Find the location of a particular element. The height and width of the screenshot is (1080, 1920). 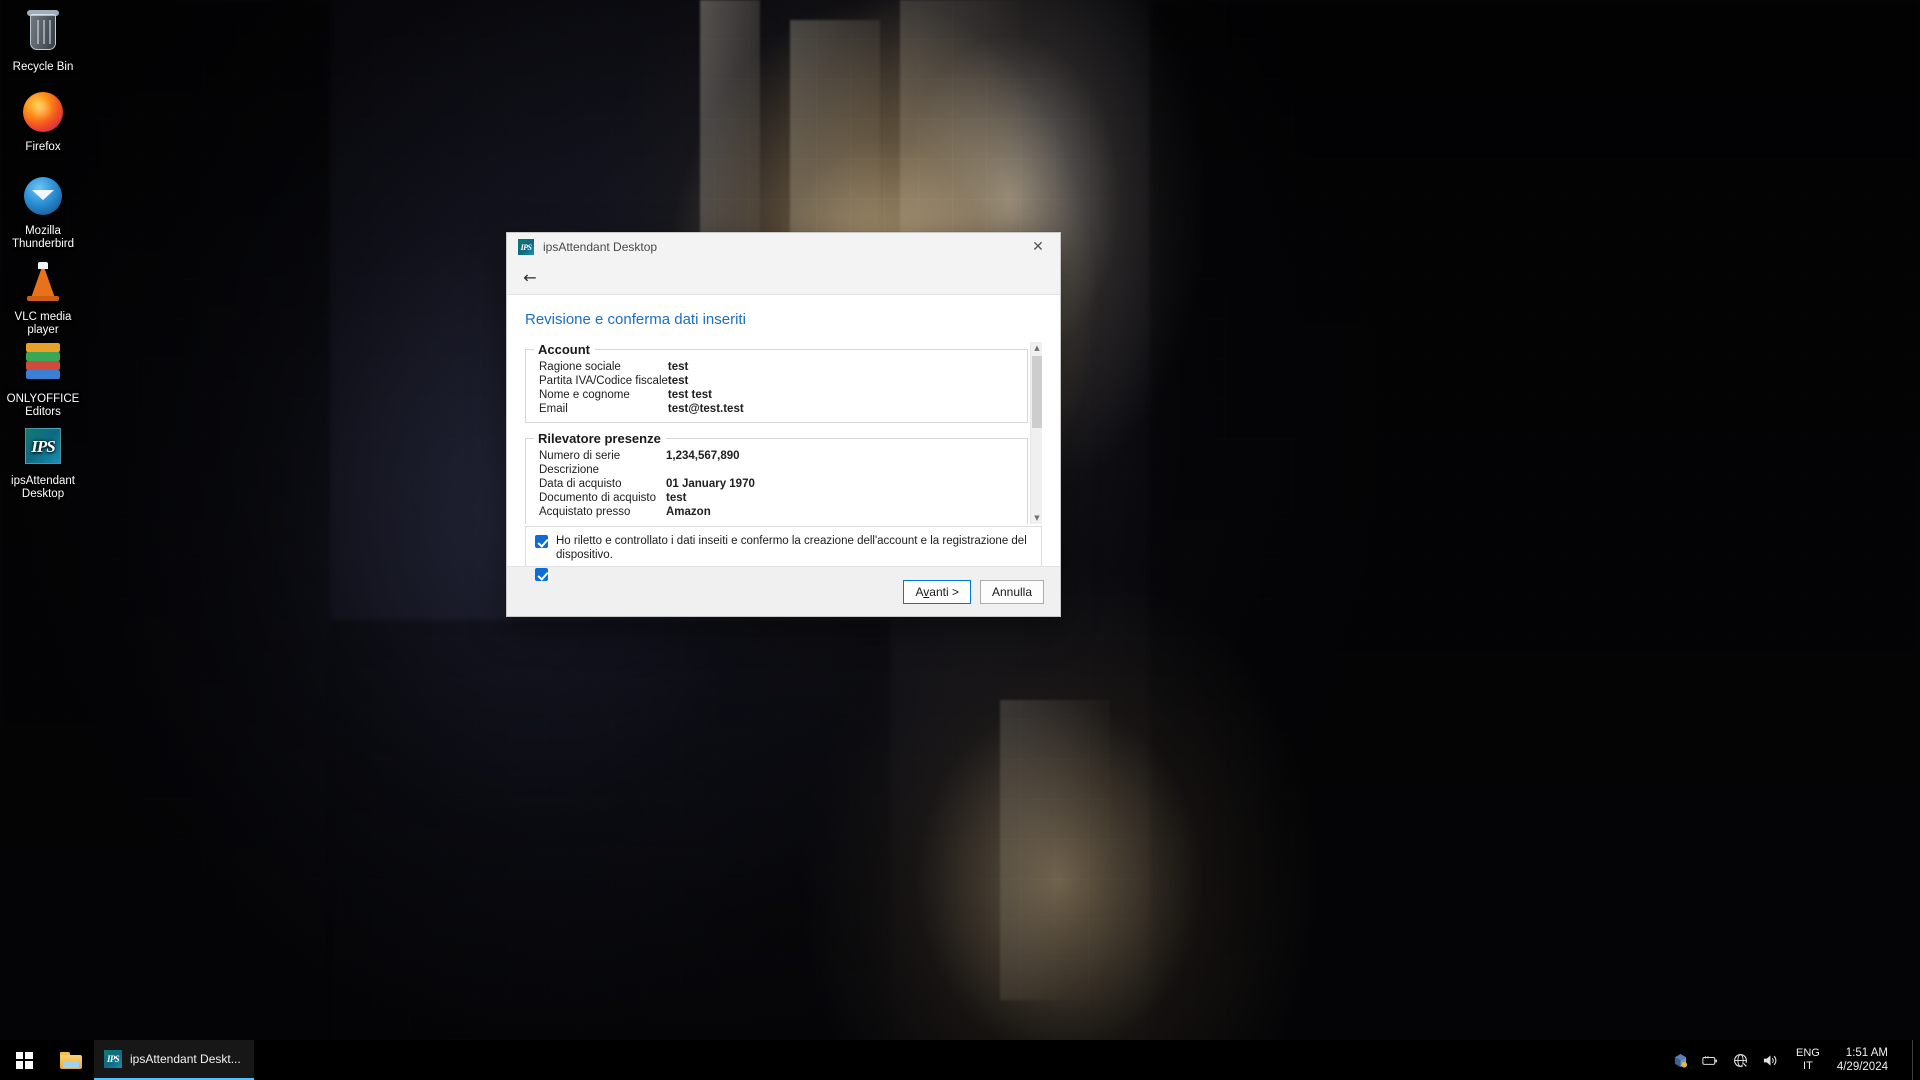

table-row: Numero di serie 1,234,567,890 is located at coordinates (776, 456).